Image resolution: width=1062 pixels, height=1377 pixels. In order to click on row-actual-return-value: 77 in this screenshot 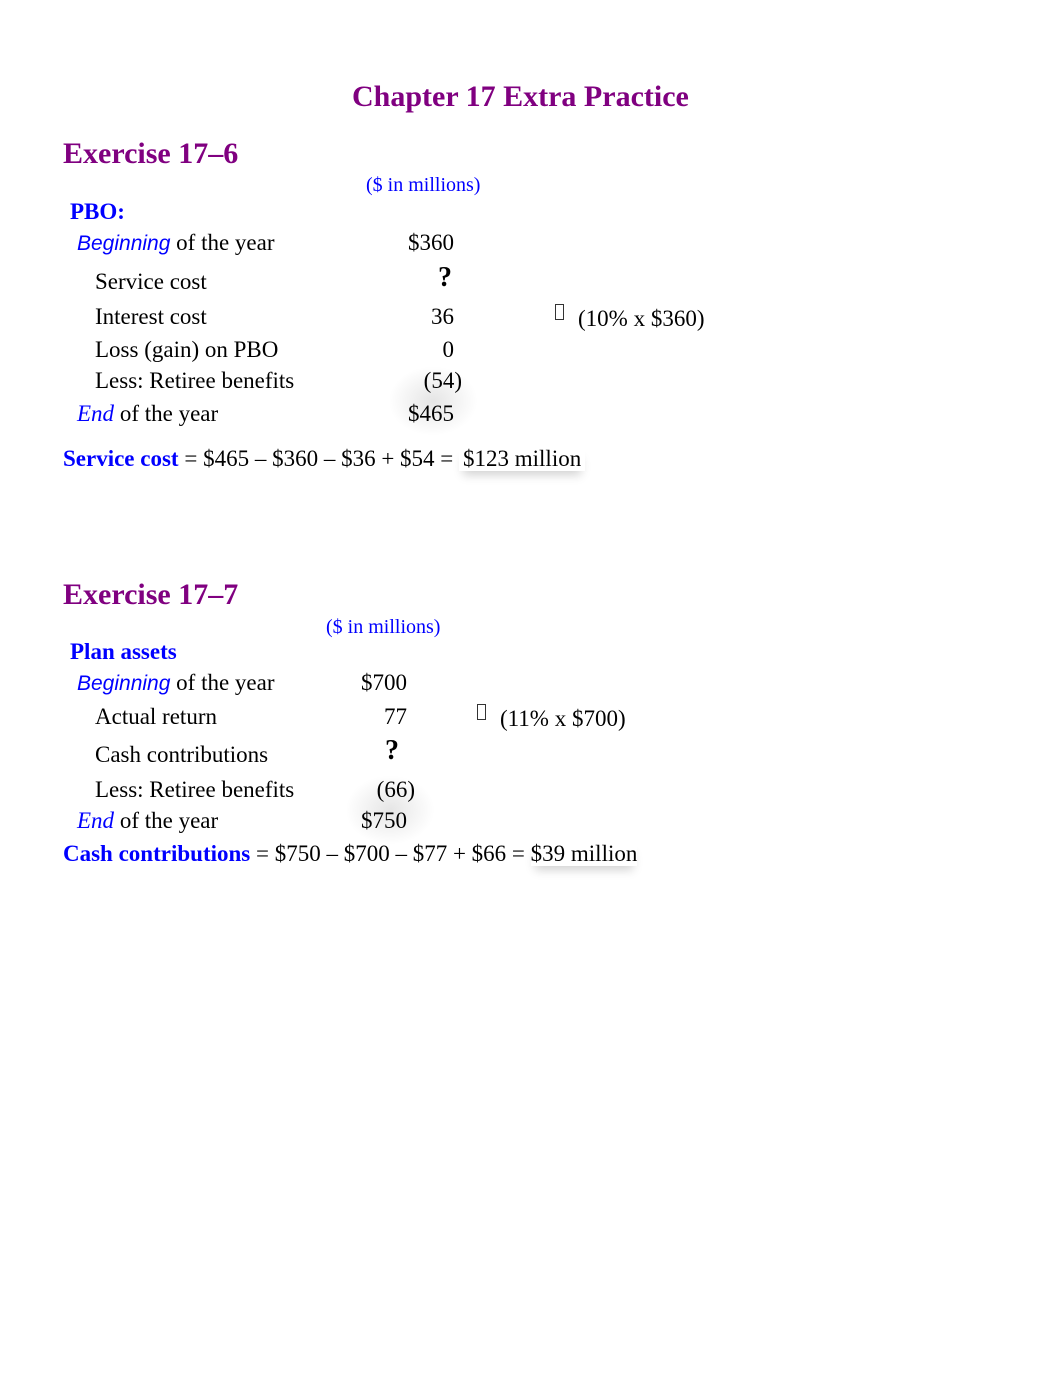, I will do `click(395, 716)`.